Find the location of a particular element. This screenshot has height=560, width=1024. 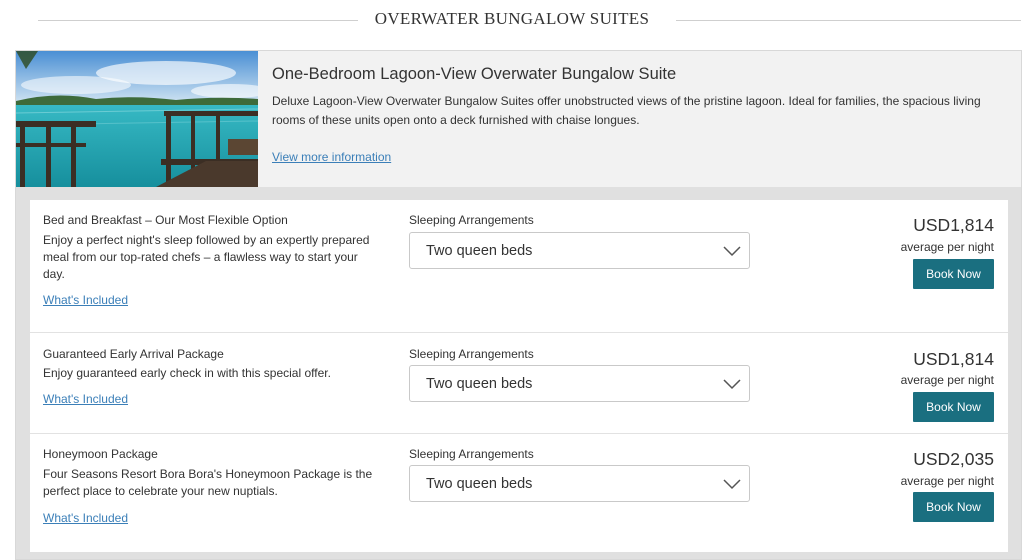

rate-name: Guaranteed Early Arrival Package is located at coordinates (133, 354).